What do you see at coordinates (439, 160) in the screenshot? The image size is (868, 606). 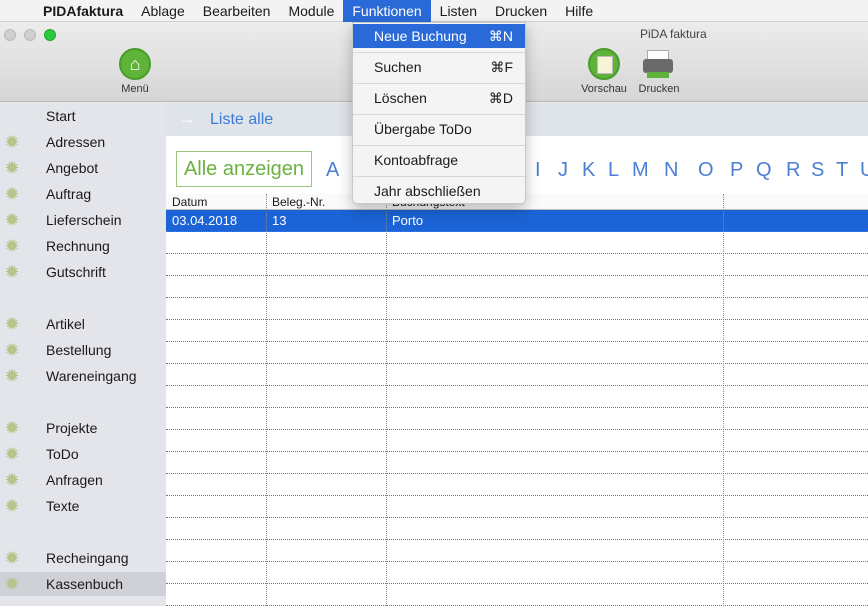 I see `menu-item-kontoabfrage: Kontoabfrage` at bounding box center [439, 160].